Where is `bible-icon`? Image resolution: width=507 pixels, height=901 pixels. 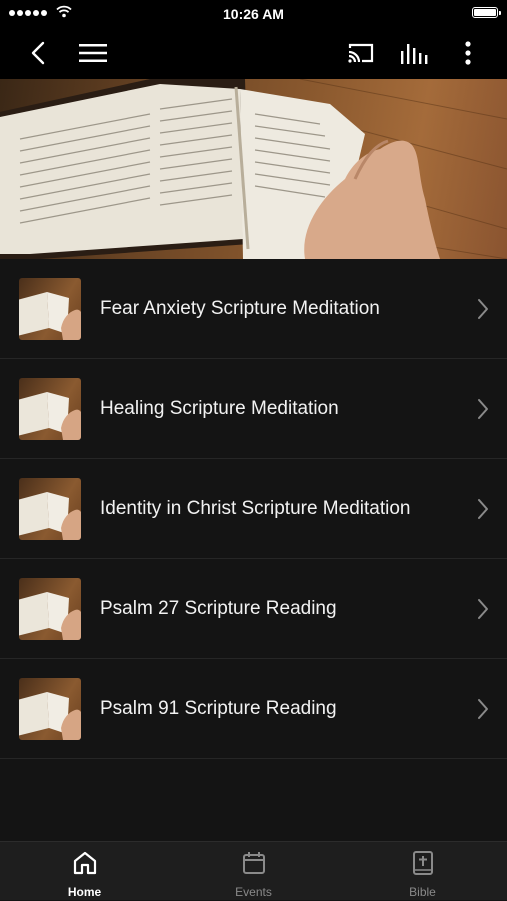
bible-icon is located at coordinates (423, 863).